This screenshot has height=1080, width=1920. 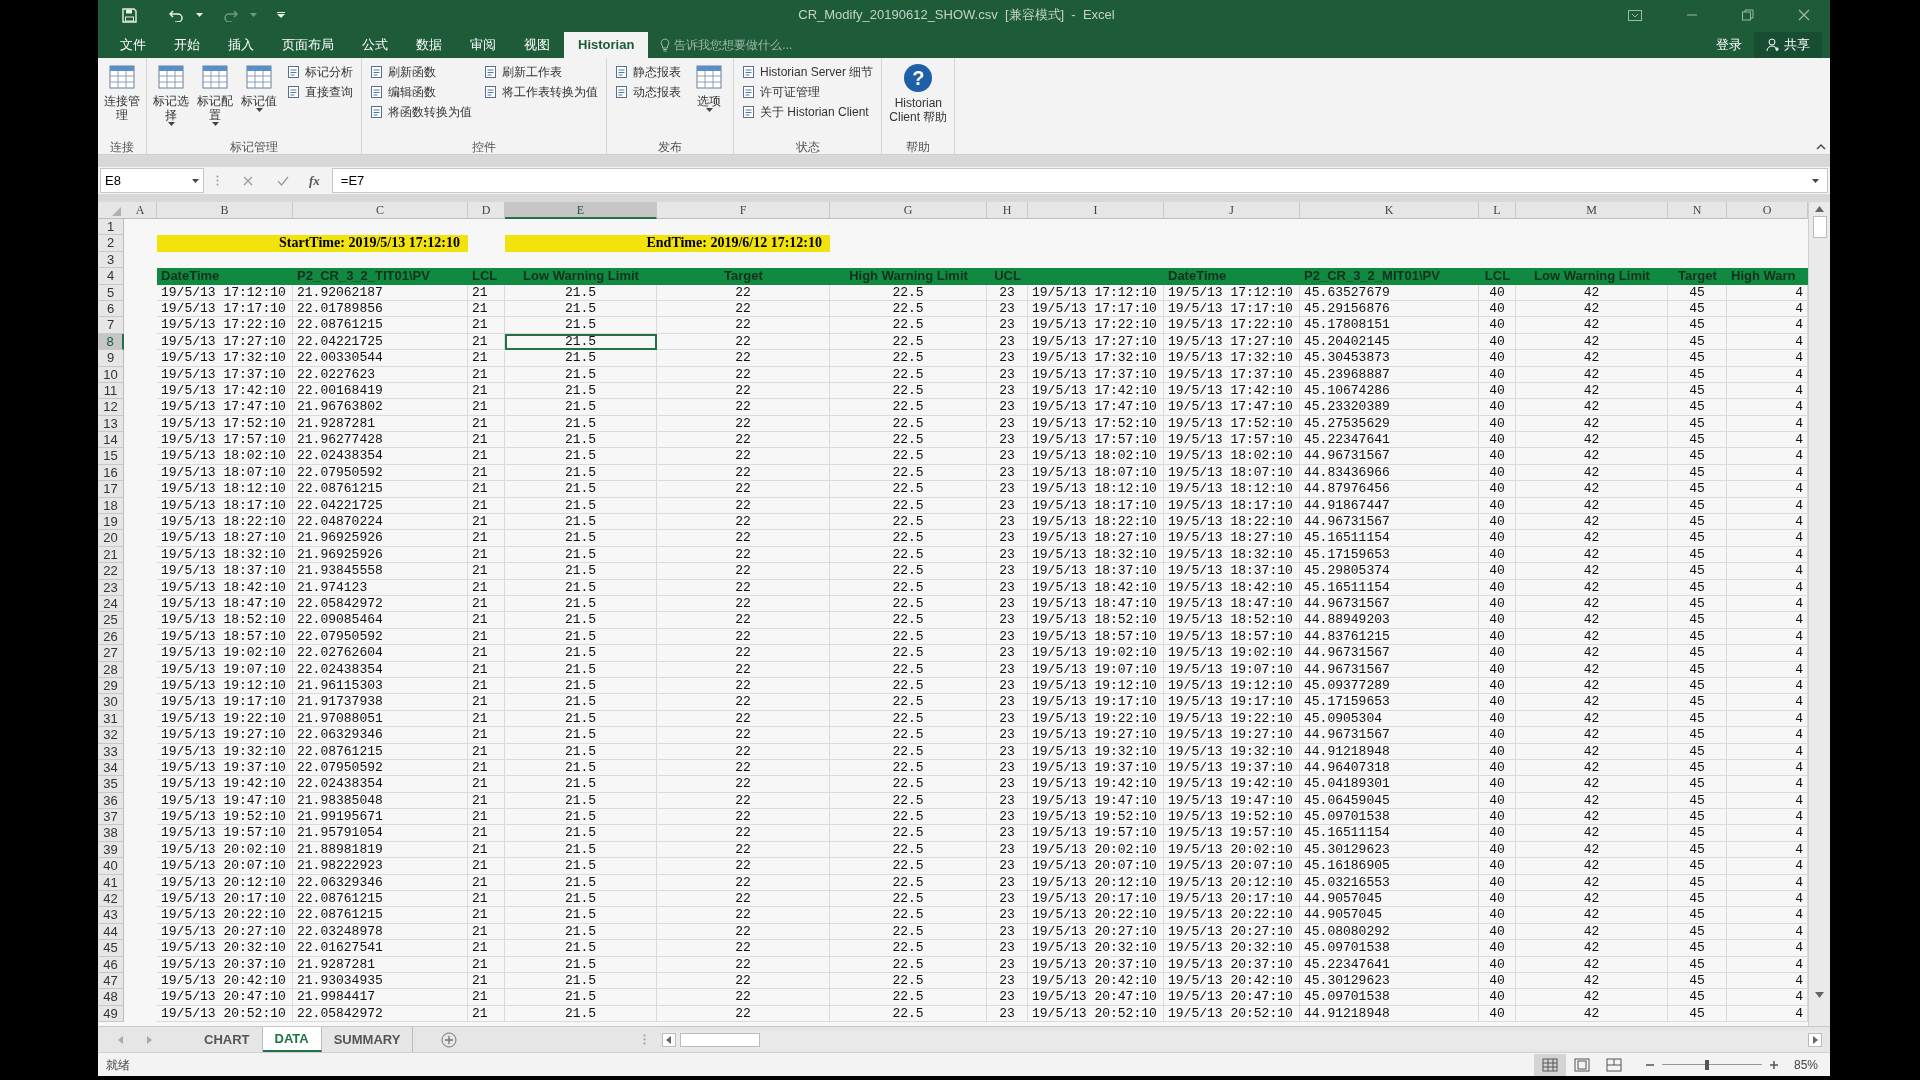 I want to click on ribbon-button: 标记配置, so click(x=215, y=94).